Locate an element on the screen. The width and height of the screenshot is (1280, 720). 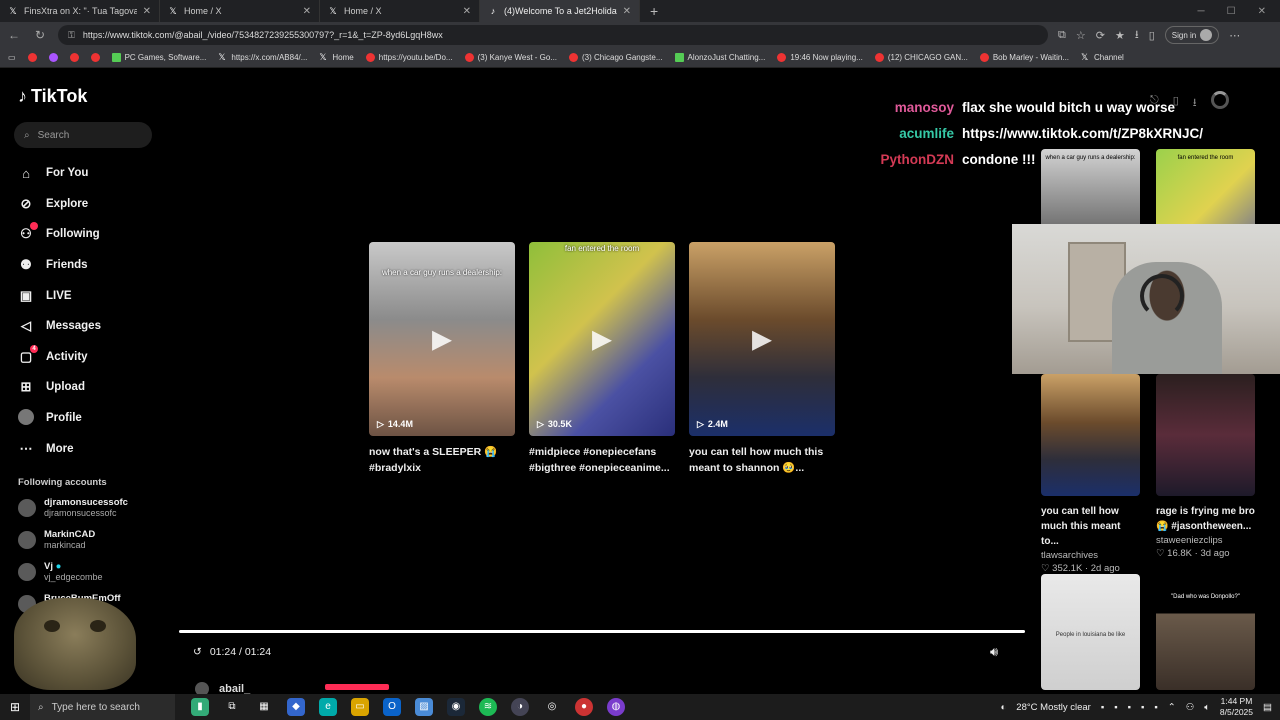
close-window-icon: ✕ is located at coordinates (1262, 11).